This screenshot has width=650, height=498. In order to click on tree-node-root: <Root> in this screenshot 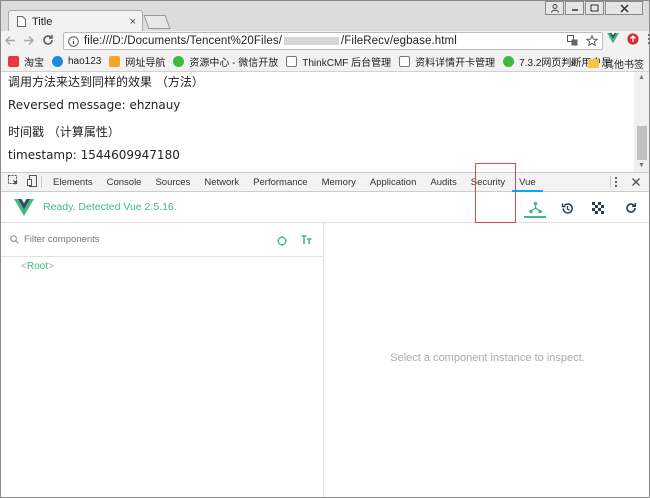, I will do `click(37, 266)`.